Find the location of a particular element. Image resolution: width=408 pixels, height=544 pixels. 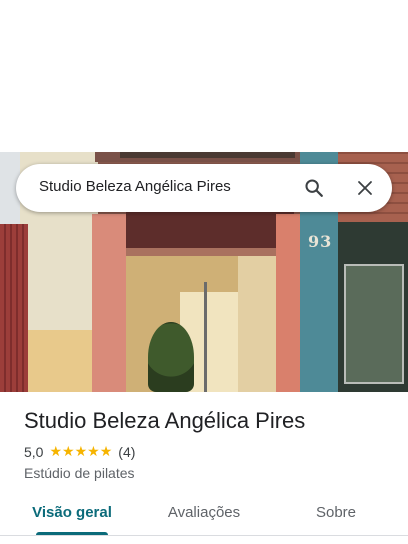

photo-pillar-left is located at coordinates (109, 303).